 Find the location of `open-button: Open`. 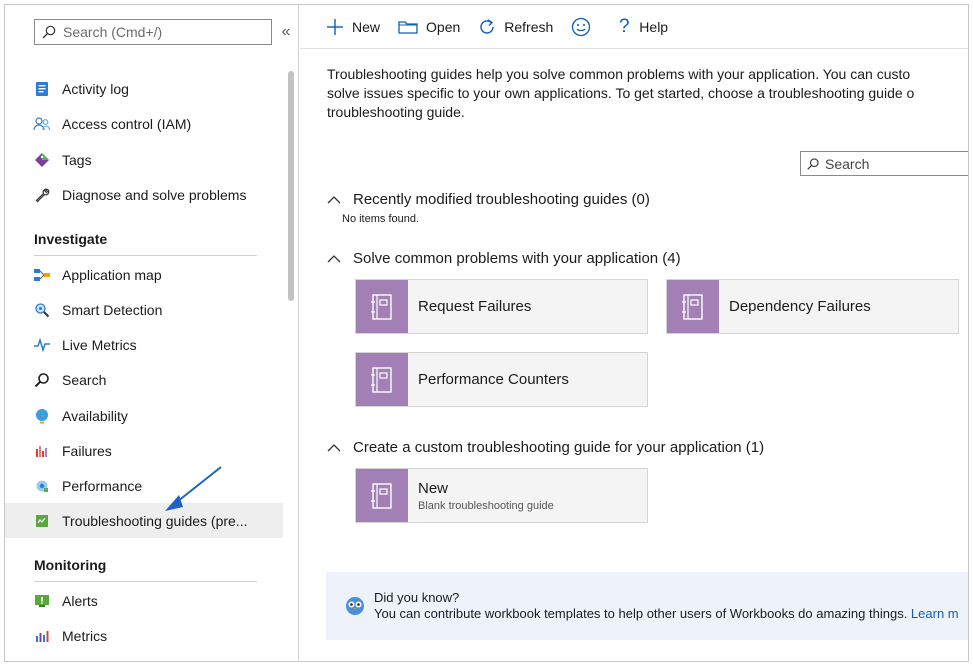

open-button: Open is located at coordinates (429, 27).